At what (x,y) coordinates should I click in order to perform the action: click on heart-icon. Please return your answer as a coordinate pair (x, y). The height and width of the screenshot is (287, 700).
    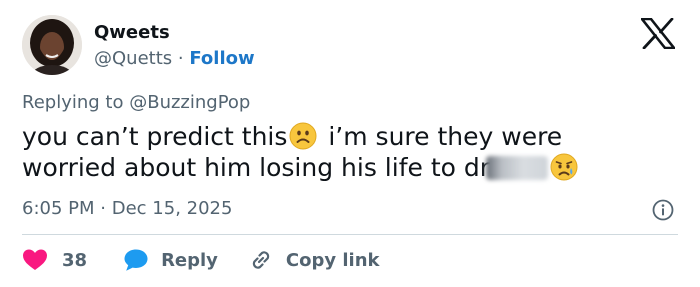
    Looking at the image, I should click on (35, 259).